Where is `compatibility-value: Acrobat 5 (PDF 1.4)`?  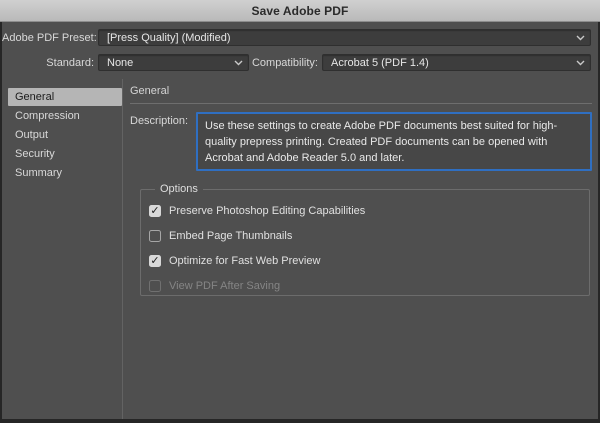 compatibility-value: Acrobat 5 (PDF 1.4) is located at coordinates (380, 62).